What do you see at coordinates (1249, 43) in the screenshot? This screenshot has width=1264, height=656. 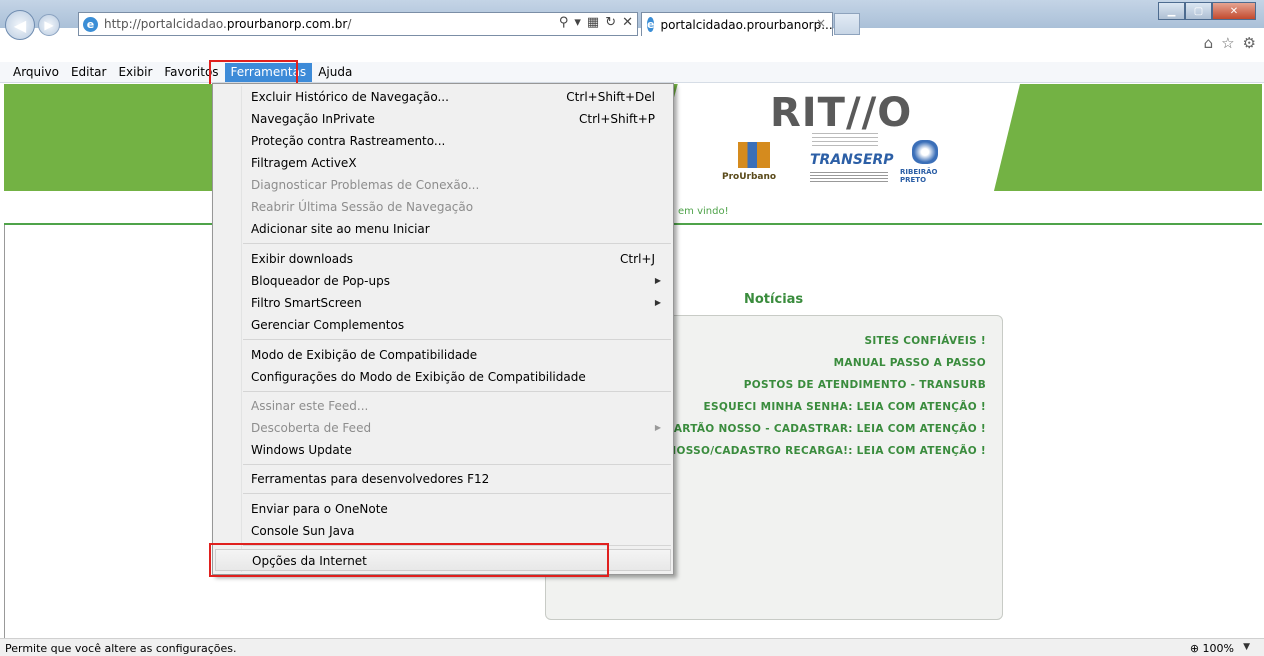 I see `gear-icon: ⚙` at bounding box center [1249, 43].